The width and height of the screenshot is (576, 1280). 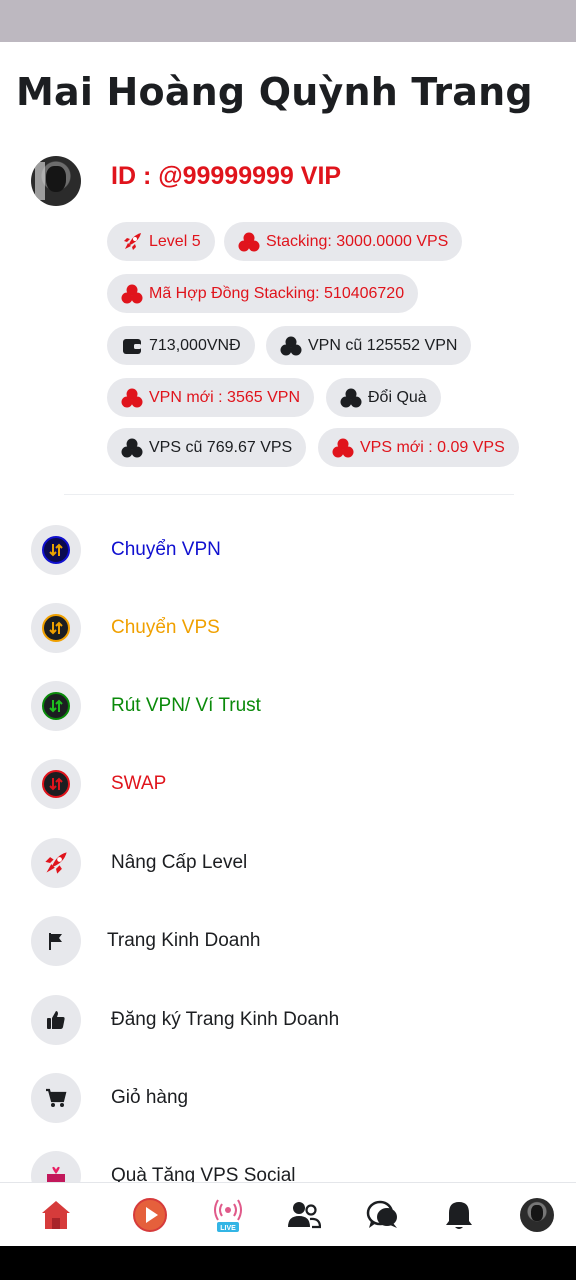 What do you see at coordinates (288, 1098) in the screenshot?
I see `menu-item-cart: Giỏ hàng` at bounding box center [288, 1098].